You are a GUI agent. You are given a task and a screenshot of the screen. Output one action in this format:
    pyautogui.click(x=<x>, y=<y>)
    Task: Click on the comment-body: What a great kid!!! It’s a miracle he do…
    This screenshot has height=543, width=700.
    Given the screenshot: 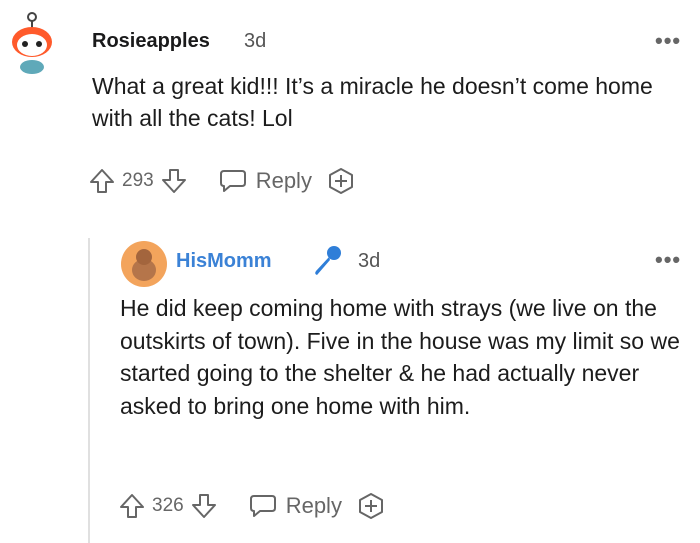 What is the action you would take?
    pyautogui.click(x=372, y=102)
    